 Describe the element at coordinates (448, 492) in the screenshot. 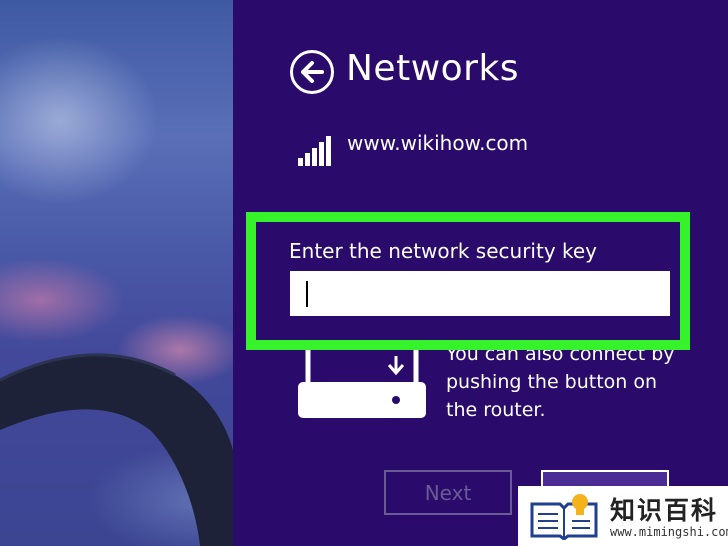

I see `next-button: Next` at that location.